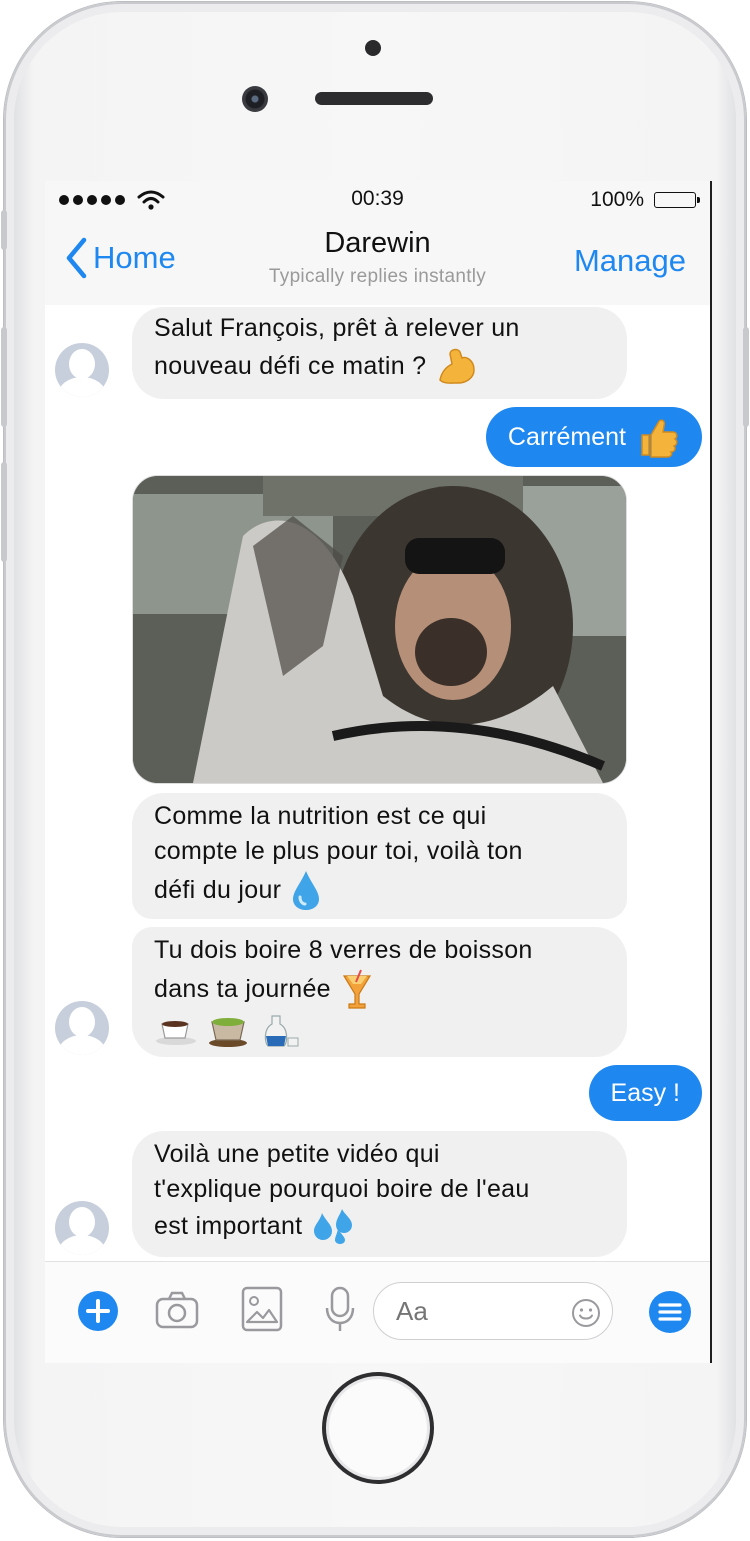 The height and width of the screenshot is (1541, 750). I want to click on message-text-line: Comme la nutrition est ce qui, so click(320, 816).